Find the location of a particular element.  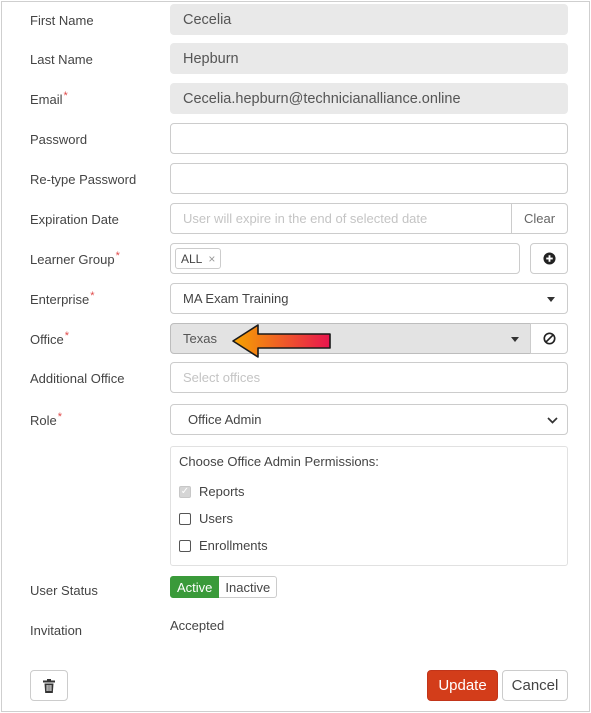

add-learner-group-button is located at coordinates (549, 258).